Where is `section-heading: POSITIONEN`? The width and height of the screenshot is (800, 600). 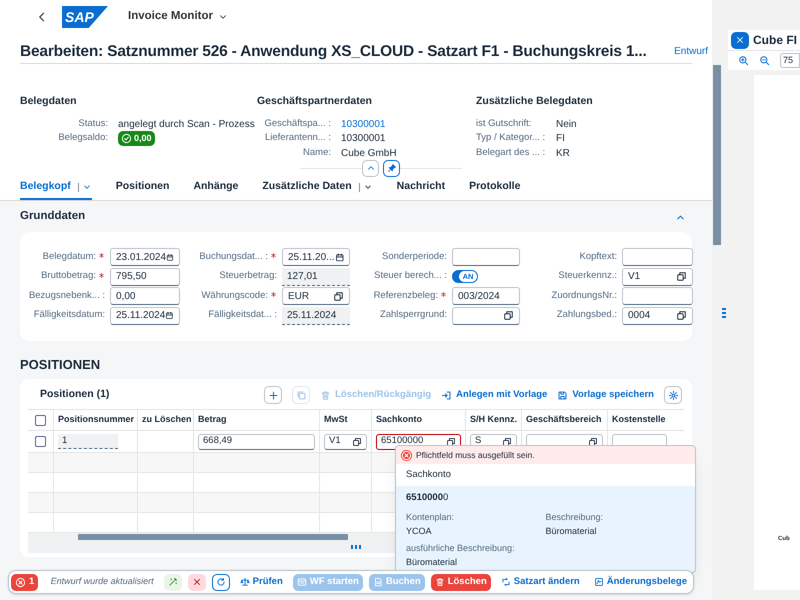
section-heading: POSITIONEN is located at coordinates (60, 364).